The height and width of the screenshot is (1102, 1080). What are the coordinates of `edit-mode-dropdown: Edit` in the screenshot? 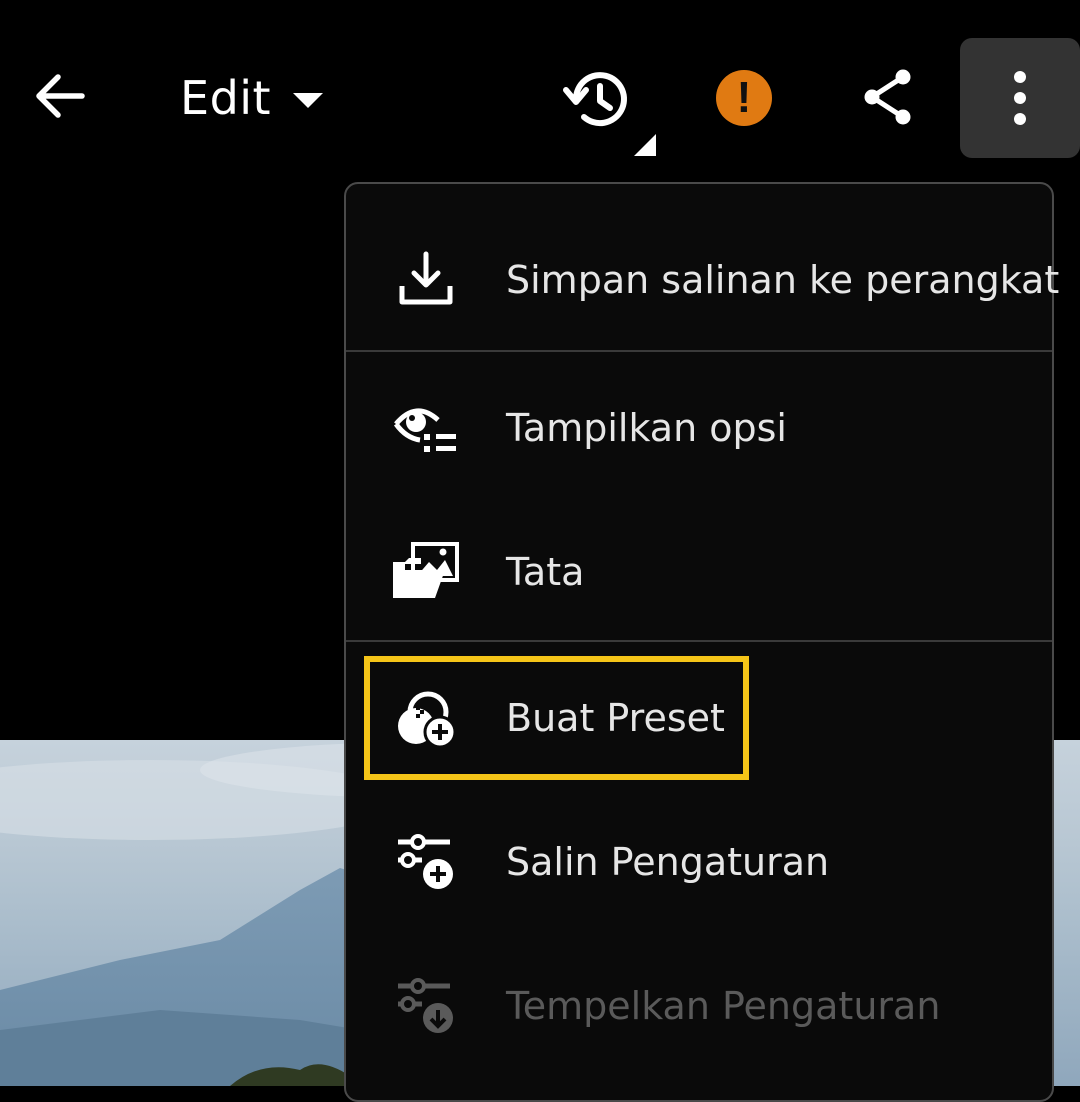 It's located at (252, 98).